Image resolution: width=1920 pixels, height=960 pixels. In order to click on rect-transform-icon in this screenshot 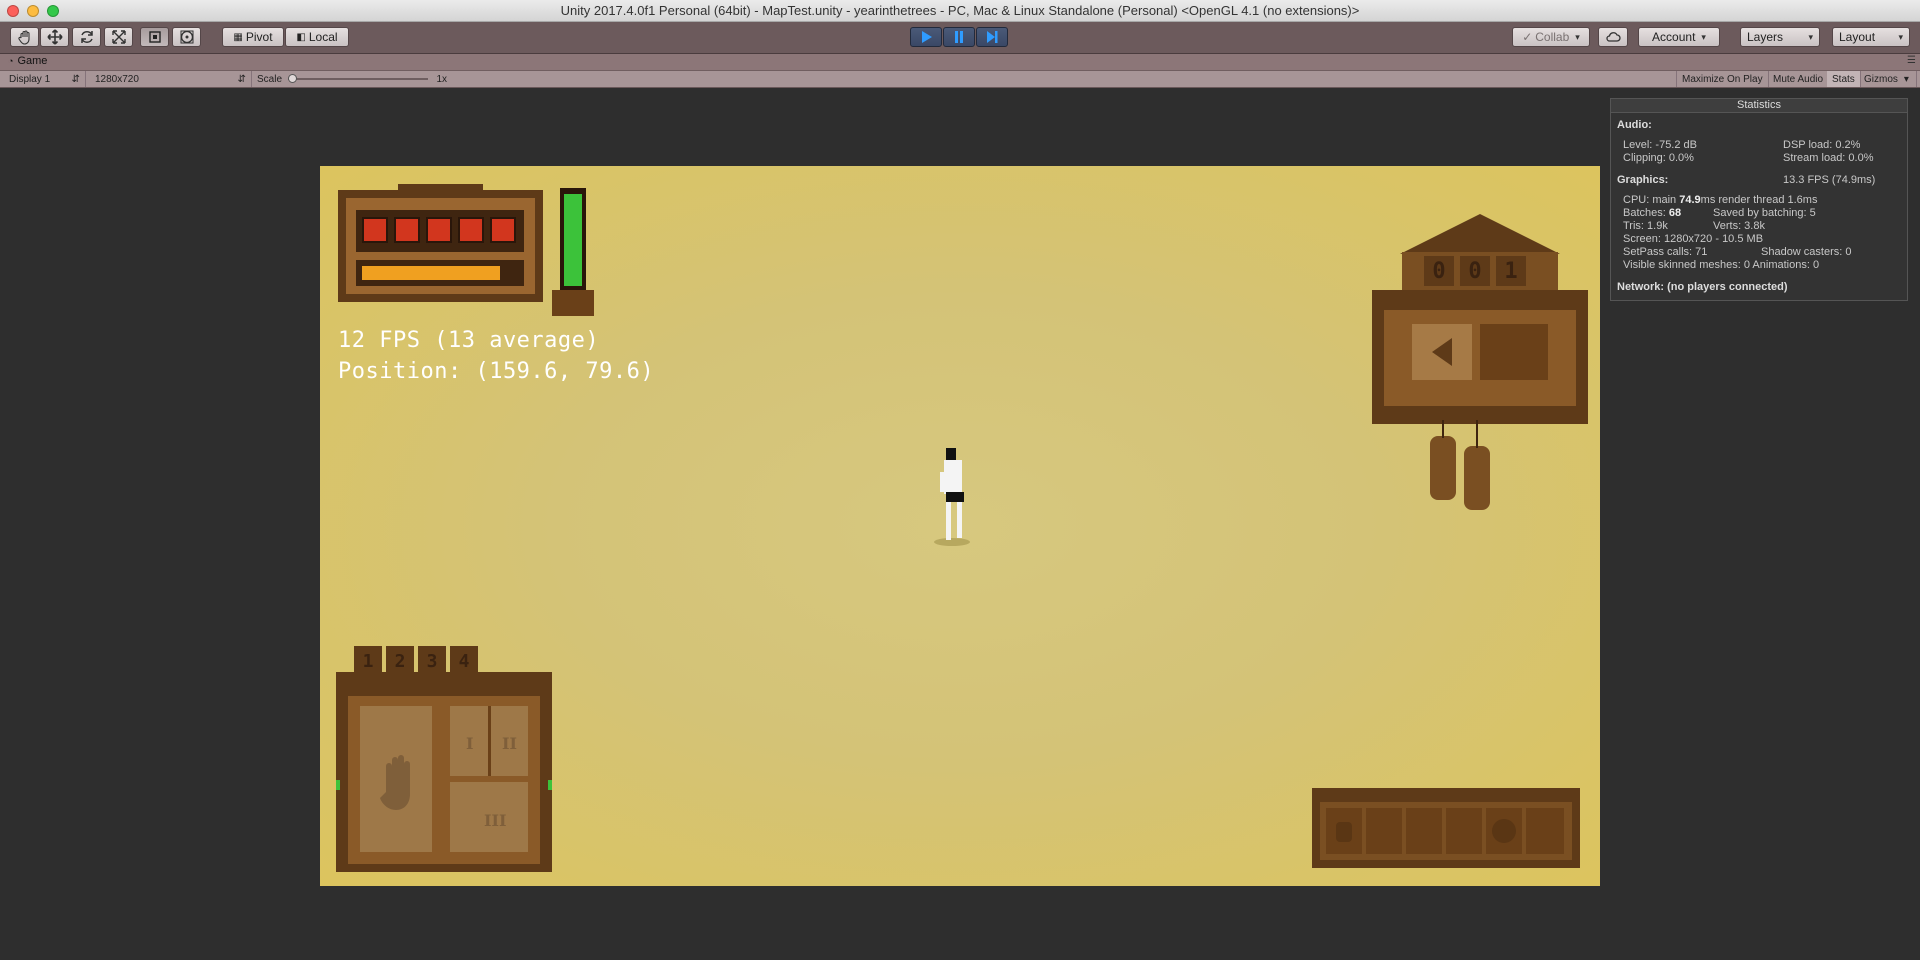, I will do `click(154, 37)`.